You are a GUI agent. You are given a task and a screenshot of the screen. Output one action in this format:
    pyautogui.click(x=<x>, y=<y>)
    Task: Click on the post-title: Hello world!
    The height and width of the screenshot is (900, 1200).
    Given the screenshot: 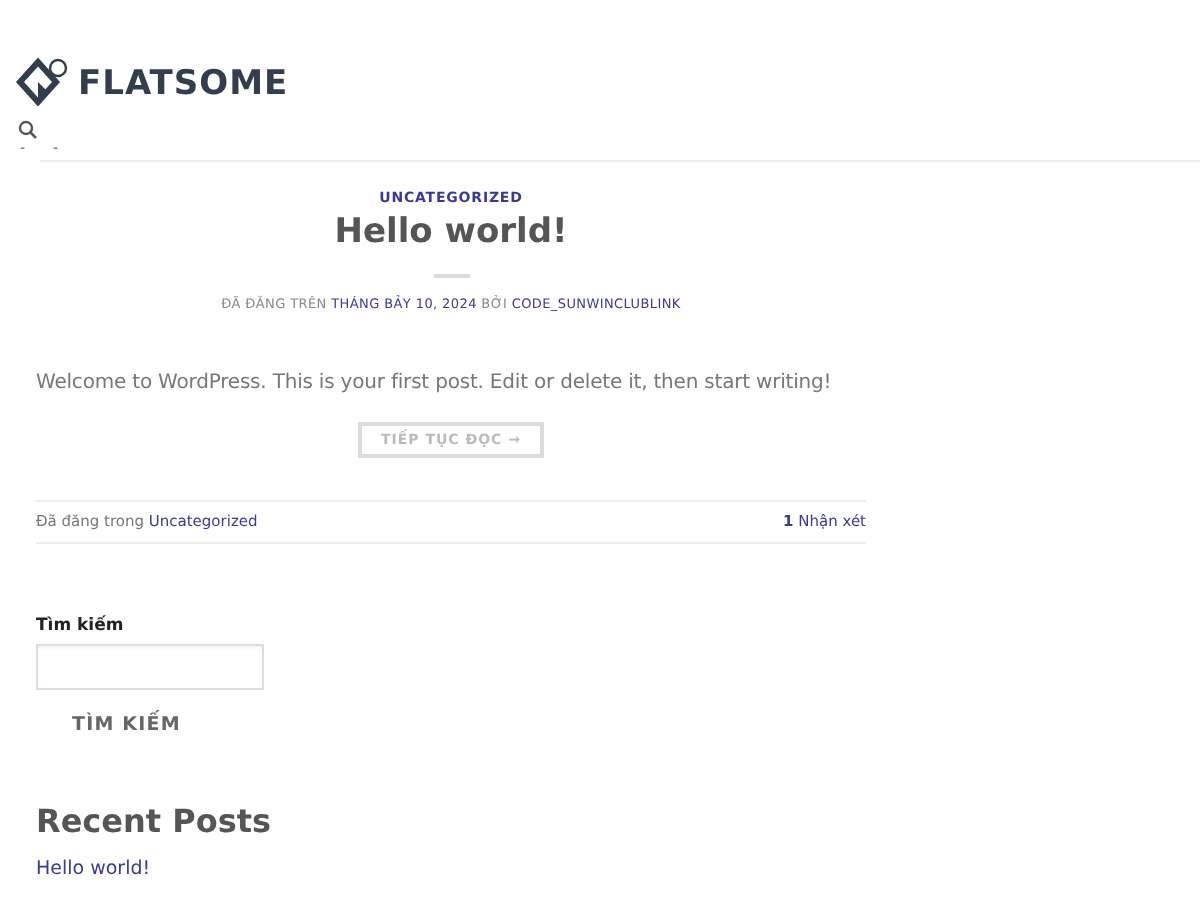 What is the action you would take?
    pyautogui.click(x=451, y=232)
    